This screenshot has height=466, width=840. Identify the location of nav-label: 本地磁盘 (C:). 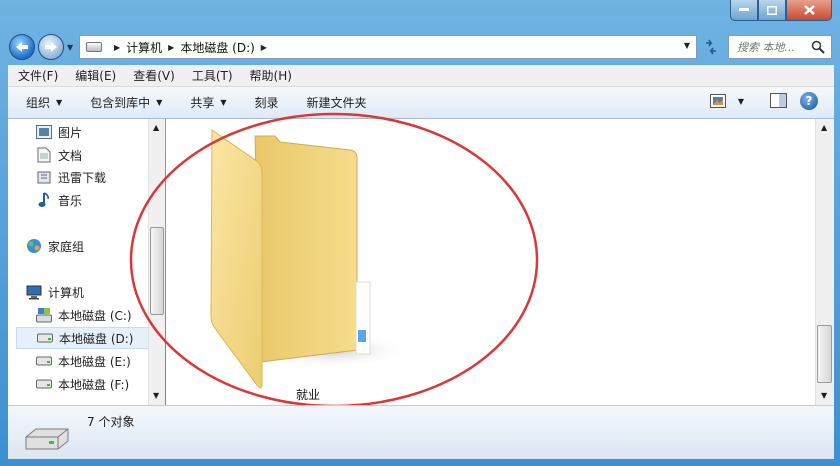
(95, 315).